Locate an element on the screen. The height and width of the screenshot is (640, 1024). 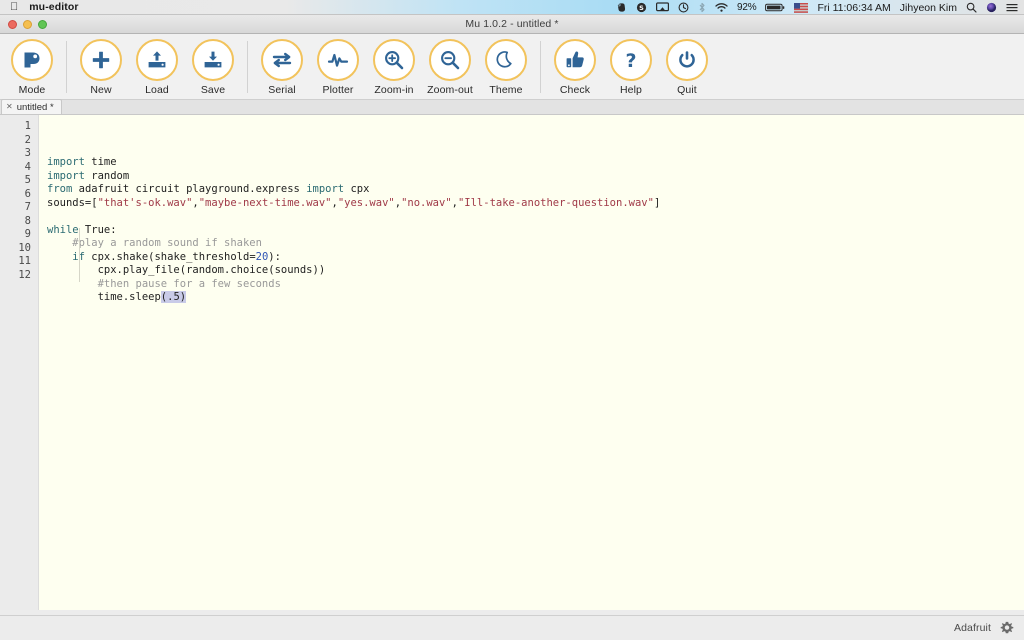
zoom-in-button-circle is located at coordinates (394, 59).